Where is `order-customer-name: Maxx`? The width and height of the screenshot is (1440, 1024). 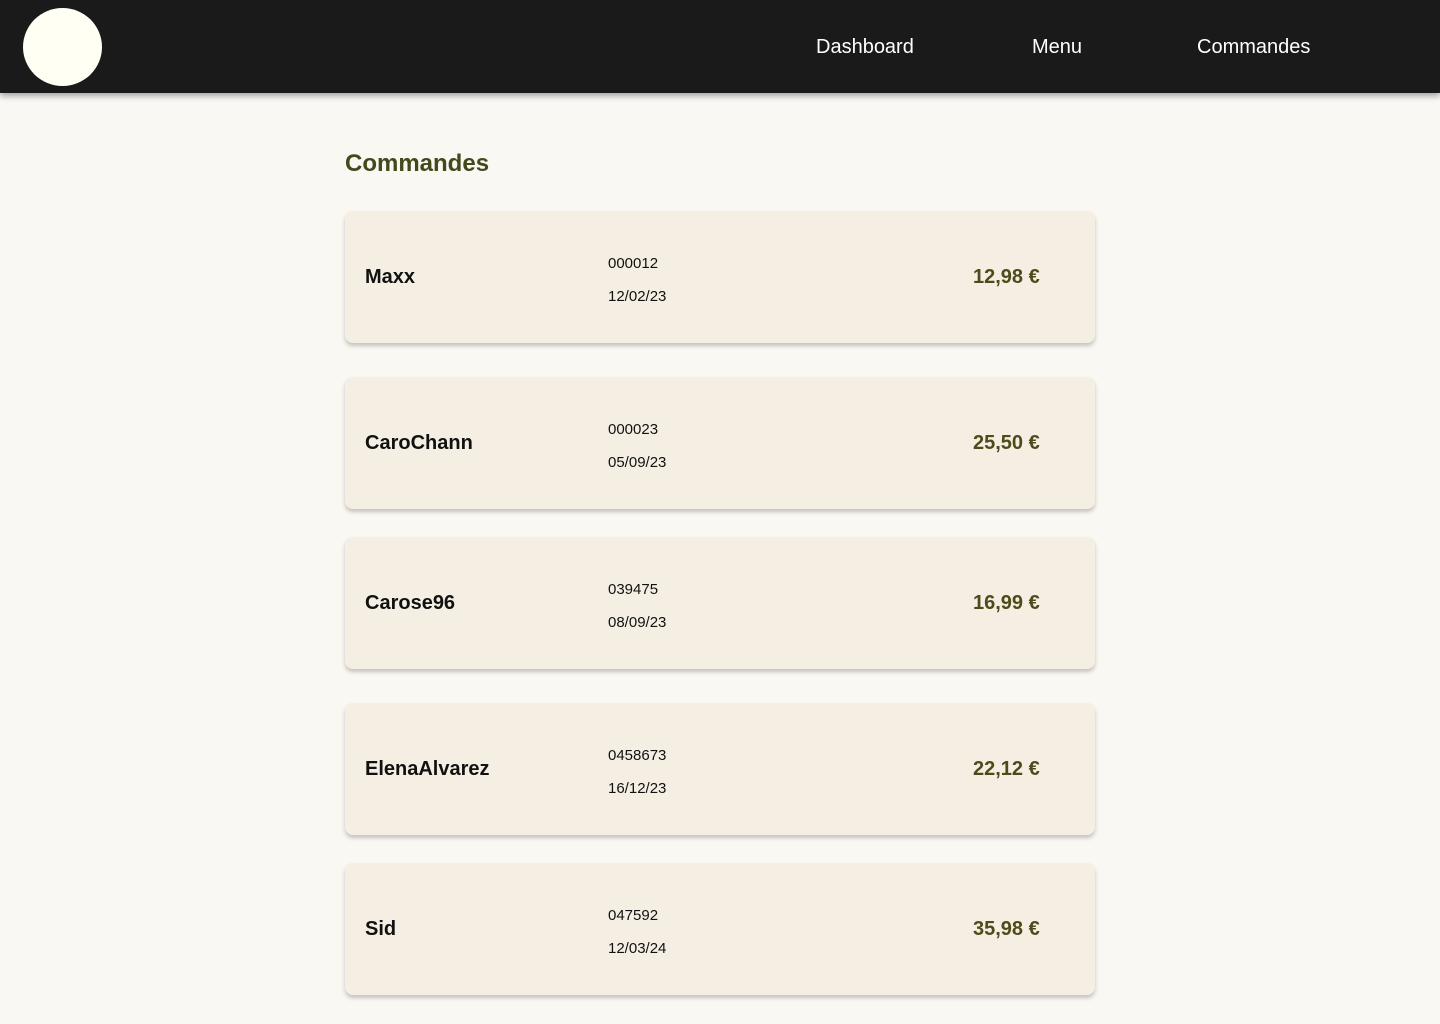 order-customer-name: Maxx is located at coordinates (390, 277).